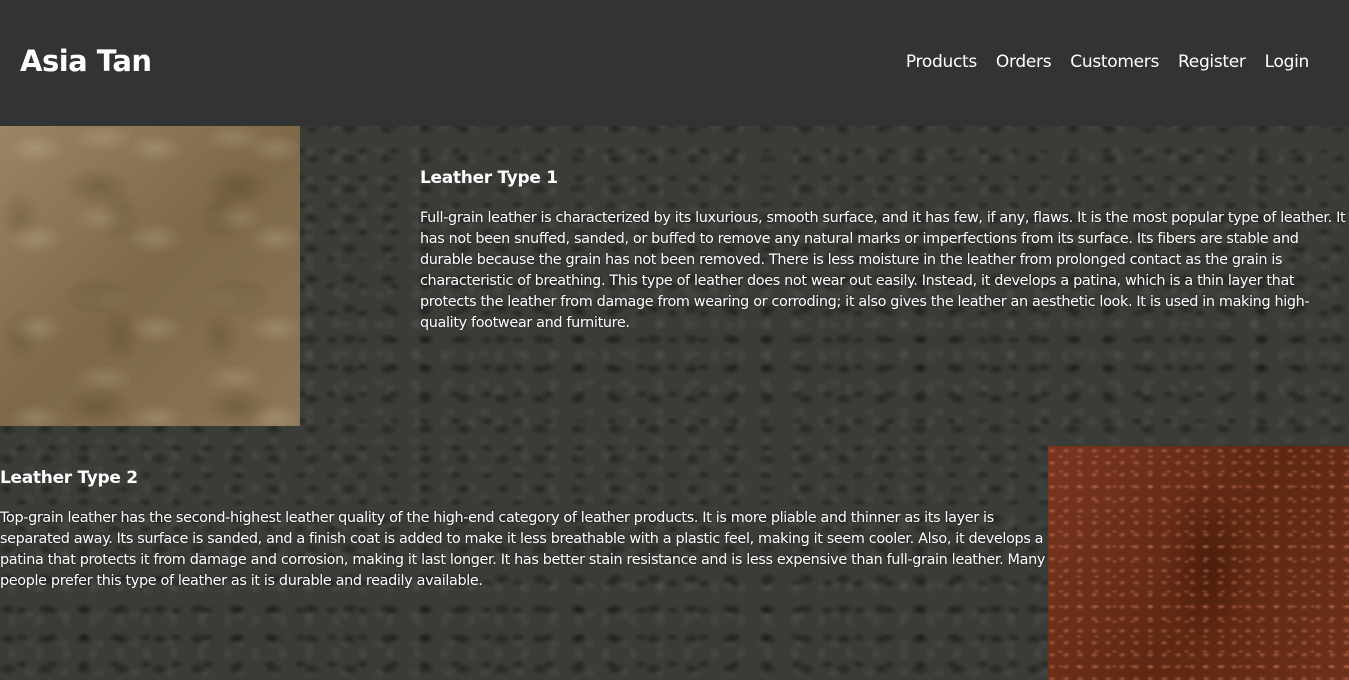  What do you see at coordinates (1198, 563) in the screenshot?
I see `leather-type-2-image` at bounding box center [1198, 563].